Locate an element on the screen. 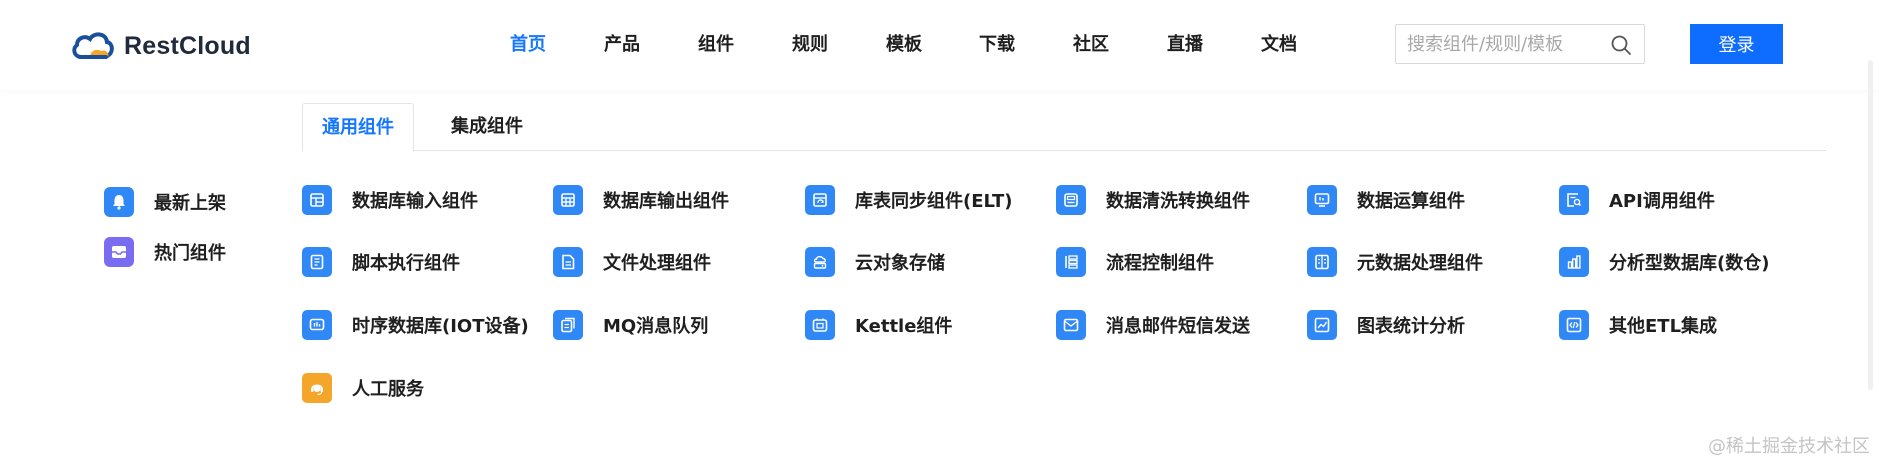 The height and width of the screenshot is (462, 1879). component-label: 消息邮件短信发送 is located at coordinates (1178, 326).